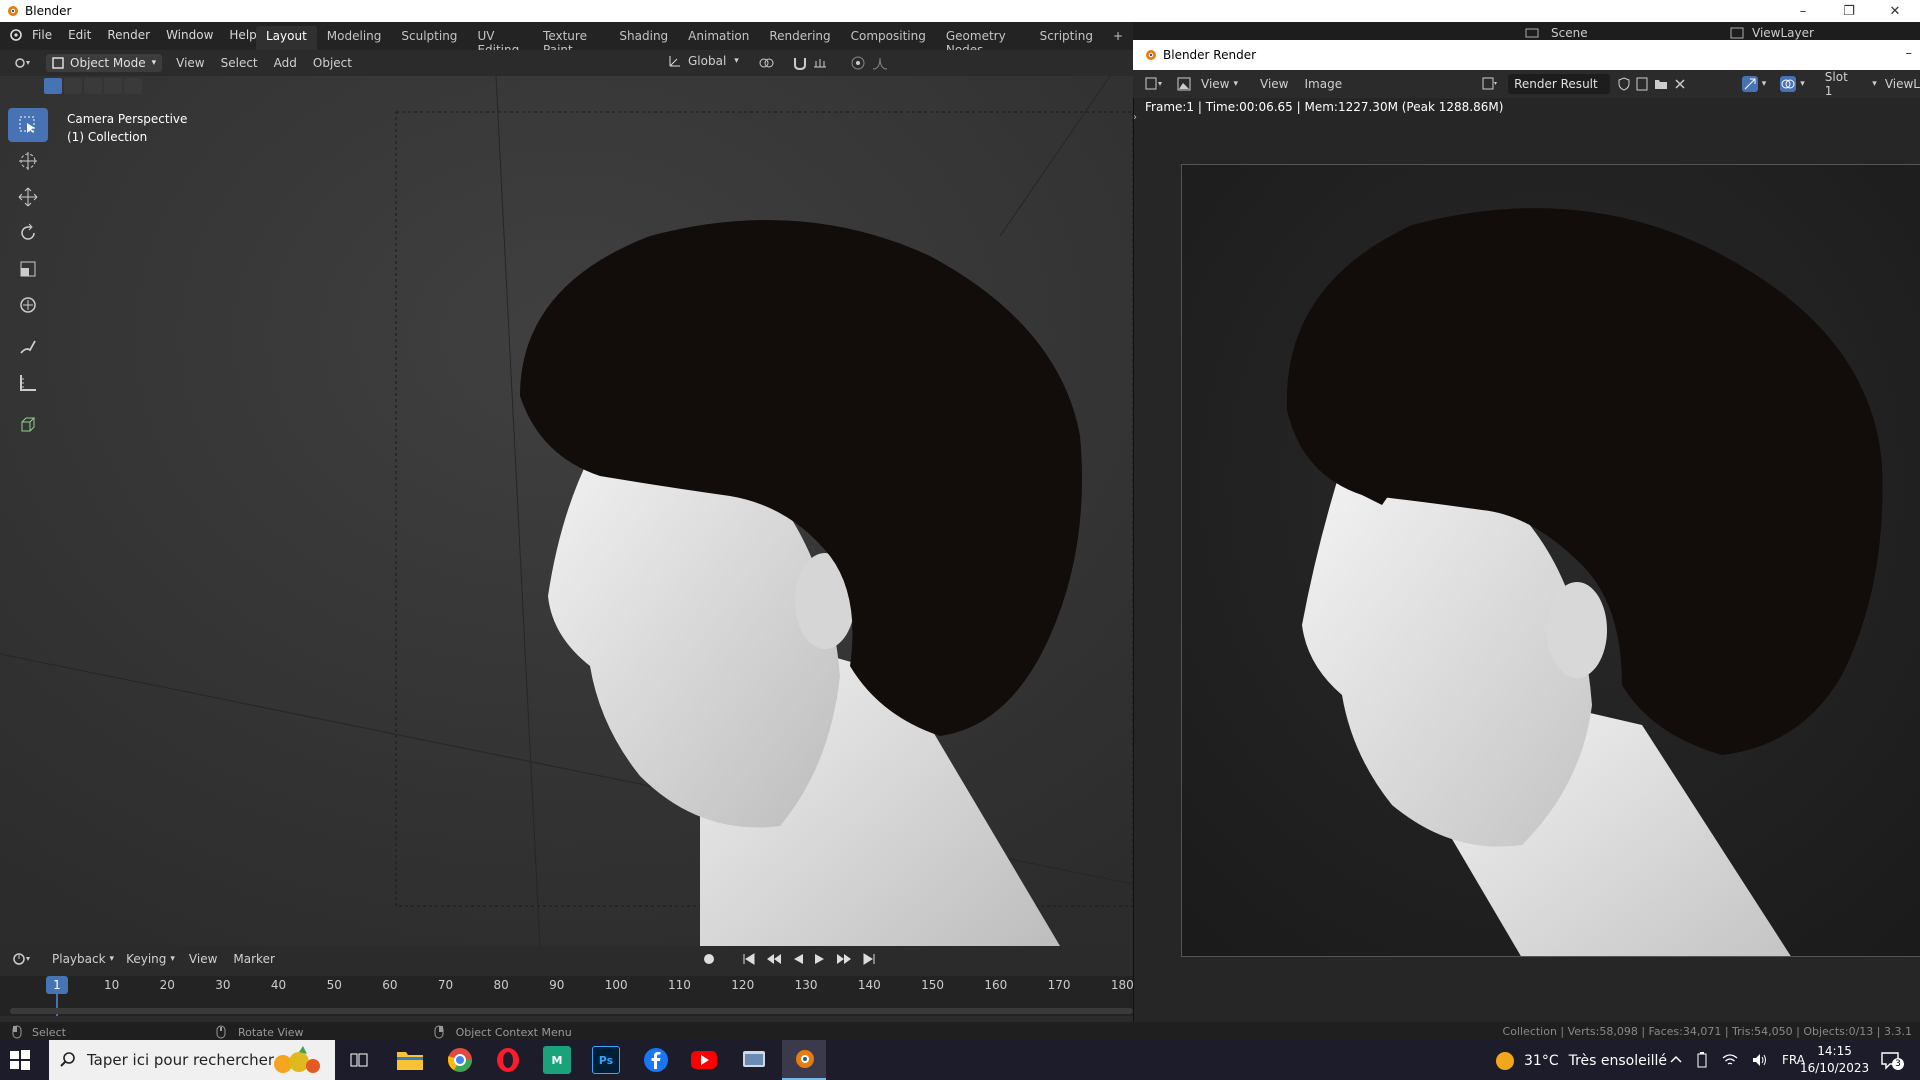 This screenshot has height=1080, width=1920. I want to click on task-view-icon, so click(359, 1060).